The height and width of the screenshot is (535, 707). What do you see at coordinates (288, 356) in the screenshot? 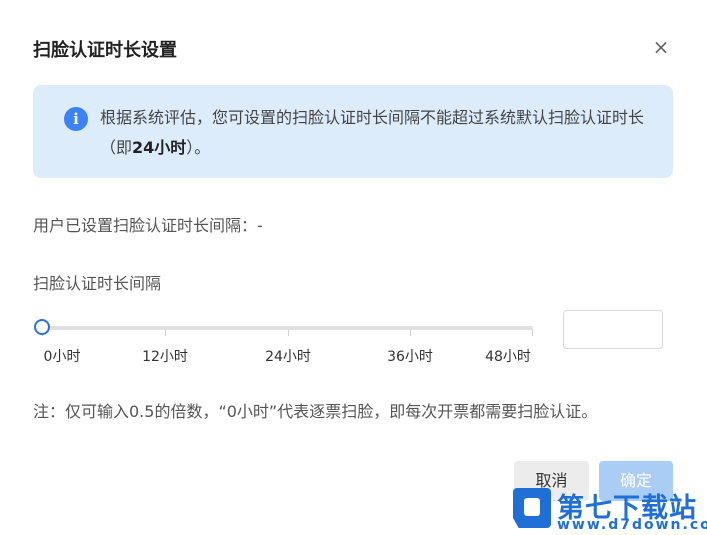
I see `slider-mark: 24小时` at bounding box center [288, 356].